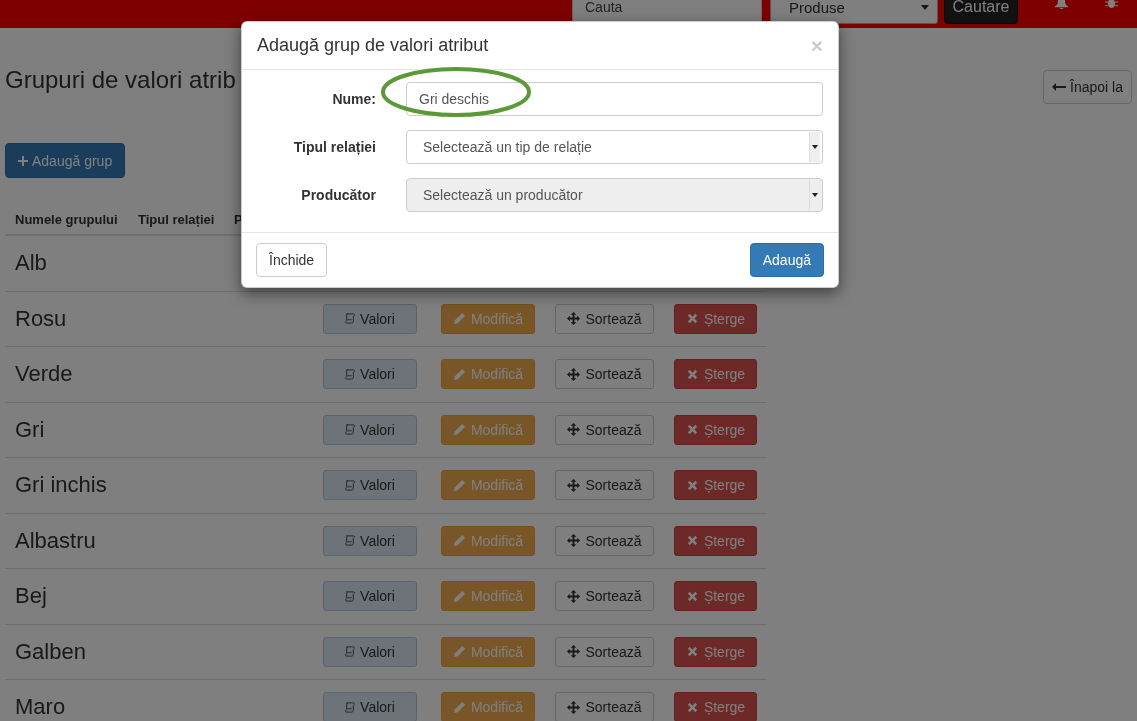  What do you see at coordinates (40, 707) in the screenshot?
I see `group-name: Maro` at bounding box center [40, 707].